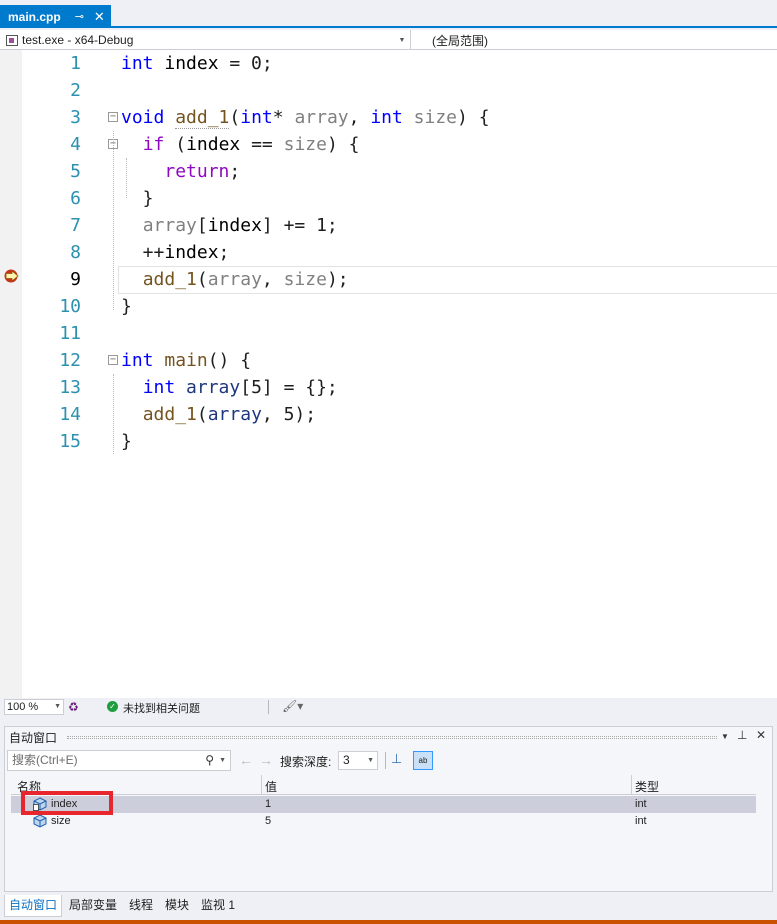  Describe the element at coordinates (93, 906) in the screenshot. I see `tab-locals: 局部变量` at that location.